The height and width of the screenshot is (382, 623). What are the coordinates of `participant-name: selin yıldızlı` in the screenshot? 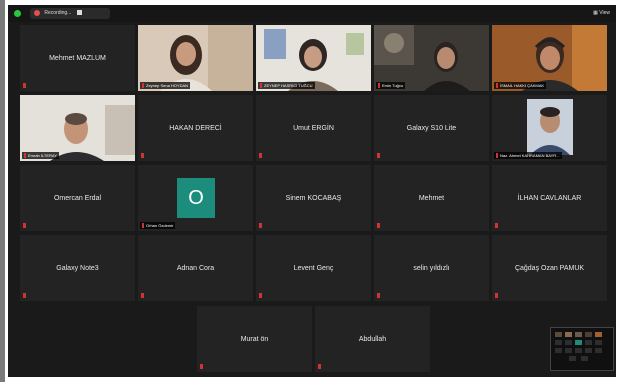 It's located at (431, 268).